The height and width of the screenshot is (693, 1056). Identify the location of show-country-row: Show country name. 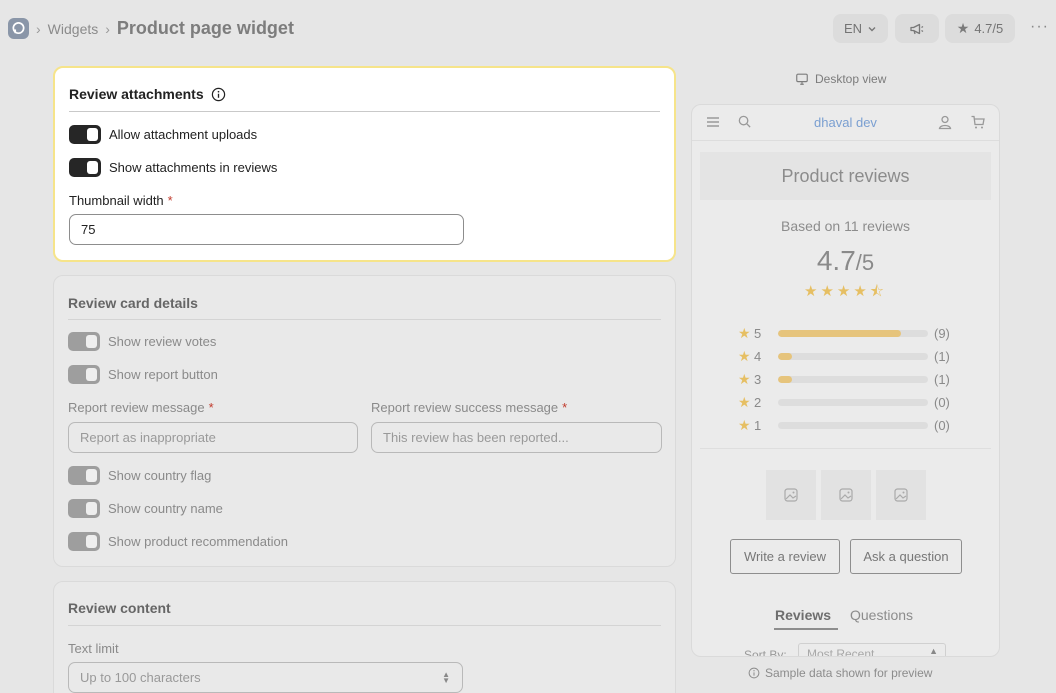
(145, 508).